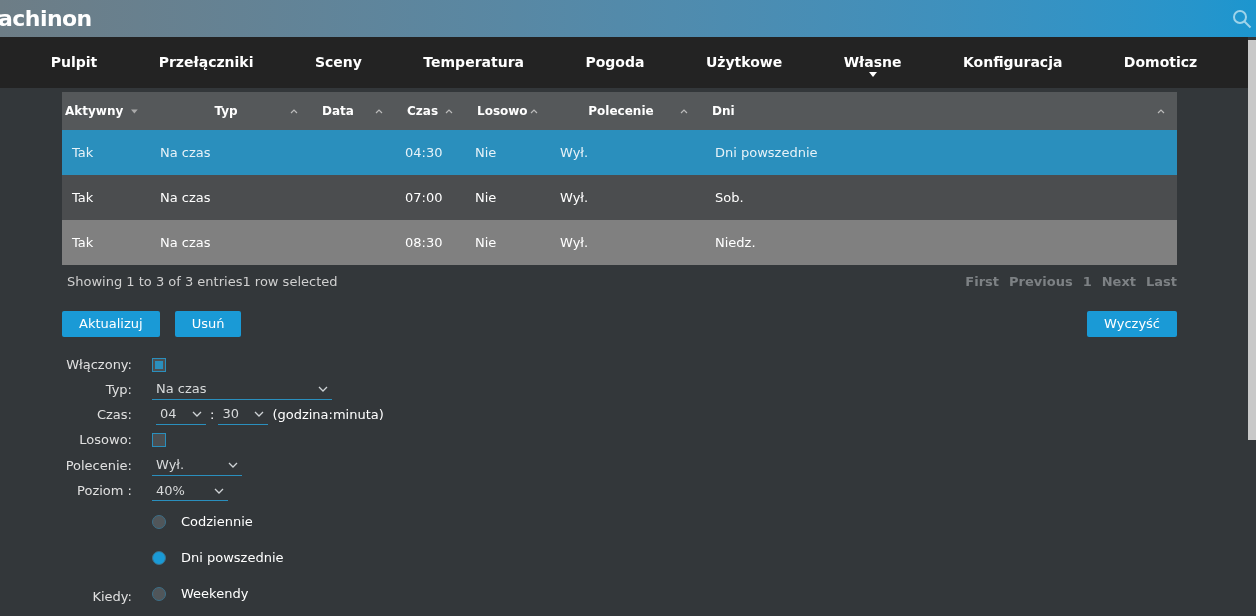 The width and height of the screenshot is (1256, 616). Describe the element at coordinates (74, 62) in the screenshot. I see `nav-link: Pulpit` at that location.